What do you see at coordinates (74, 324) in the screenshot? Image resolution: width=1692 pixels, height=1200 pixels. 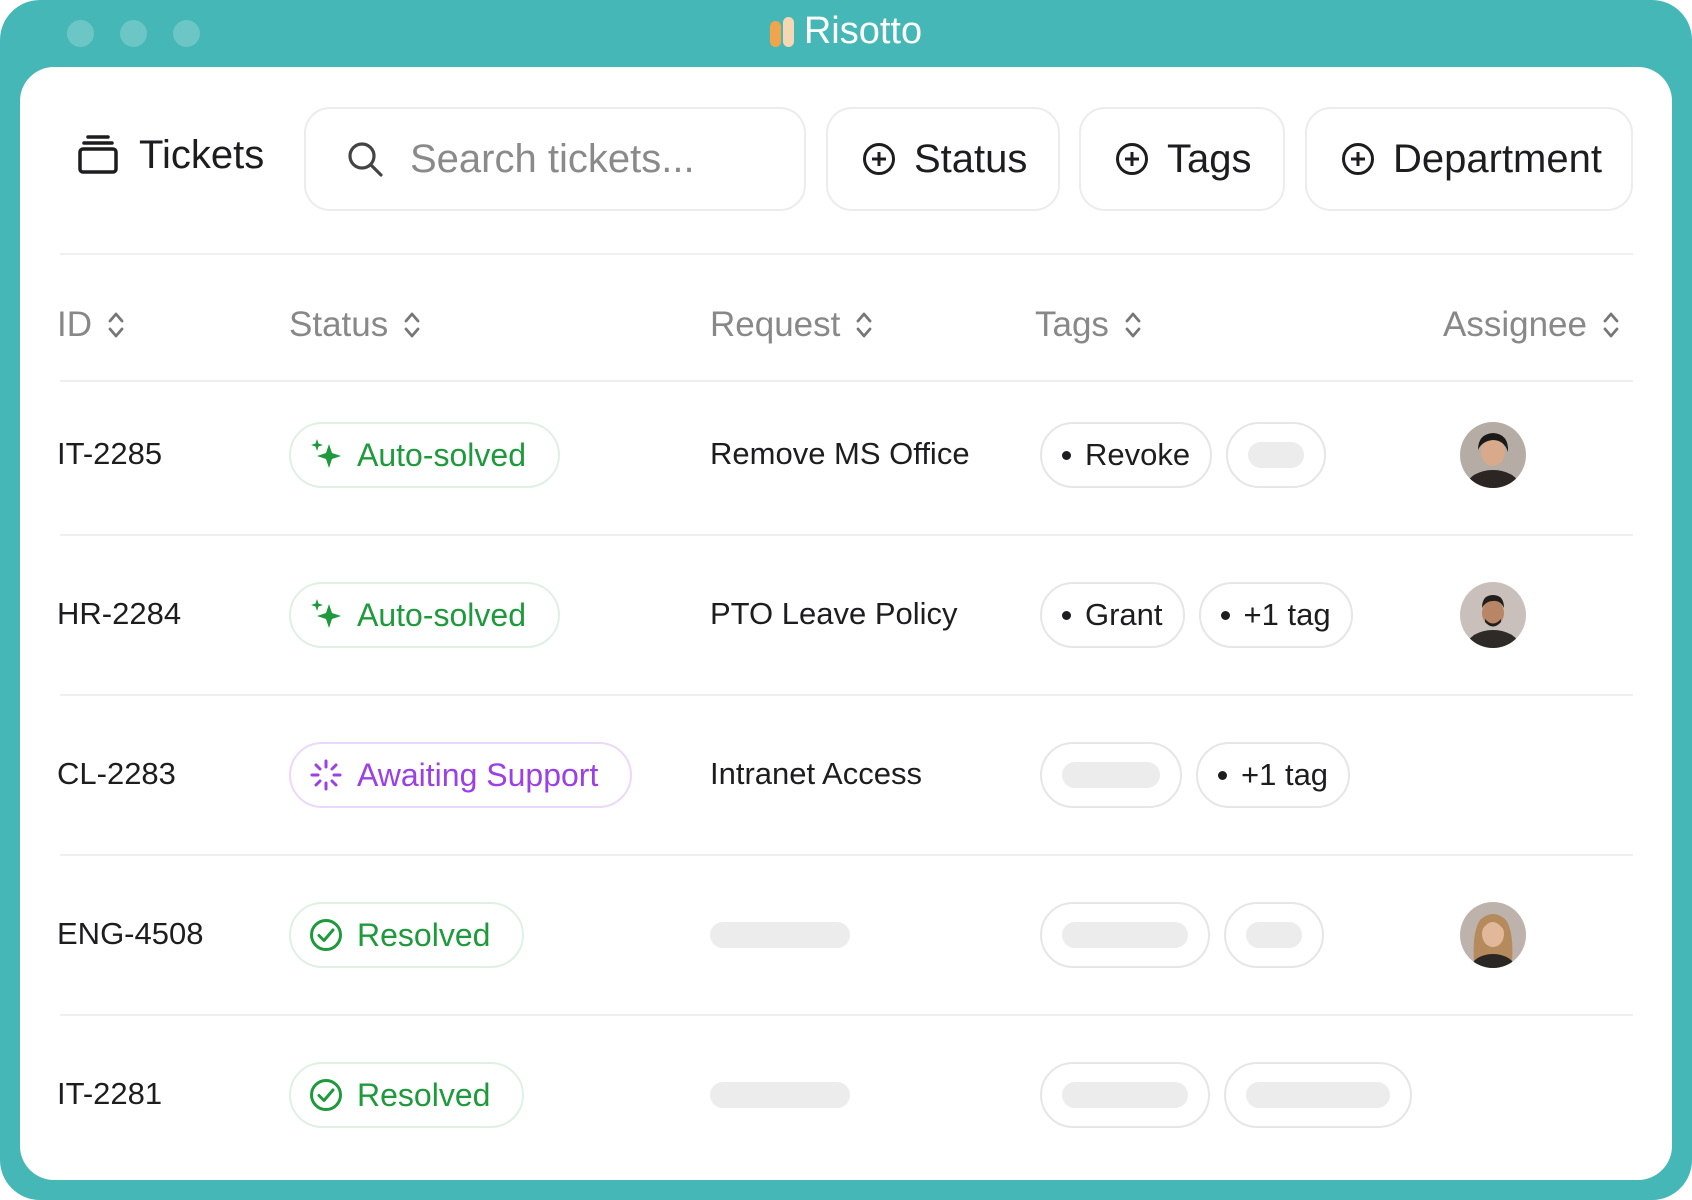 I see `column-header-id-label: ID` at bounding box center [74, 324].